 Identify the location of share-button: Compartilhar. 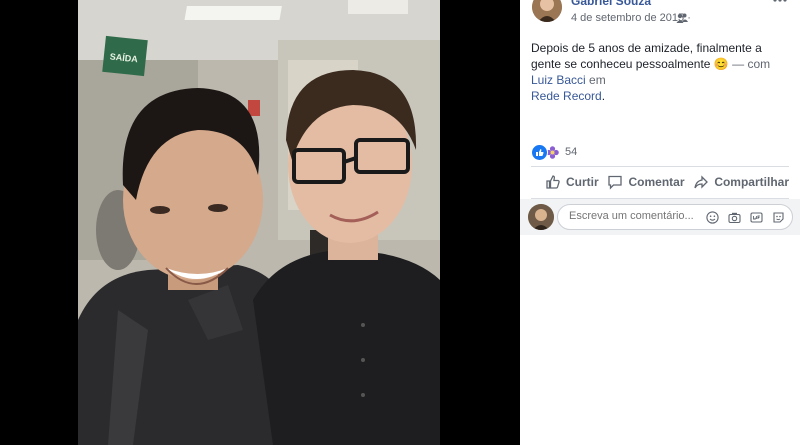
(741, 182).